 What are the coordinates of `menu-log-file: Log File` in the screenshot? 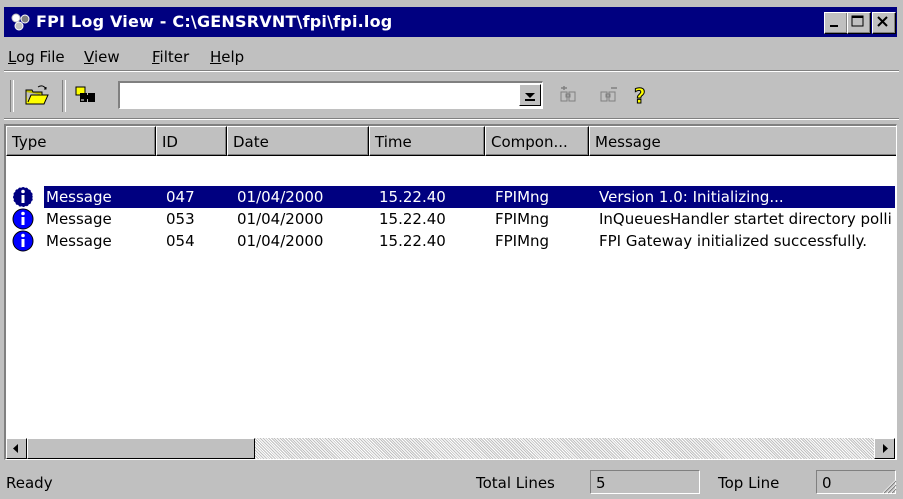 It's located at (36, 57).